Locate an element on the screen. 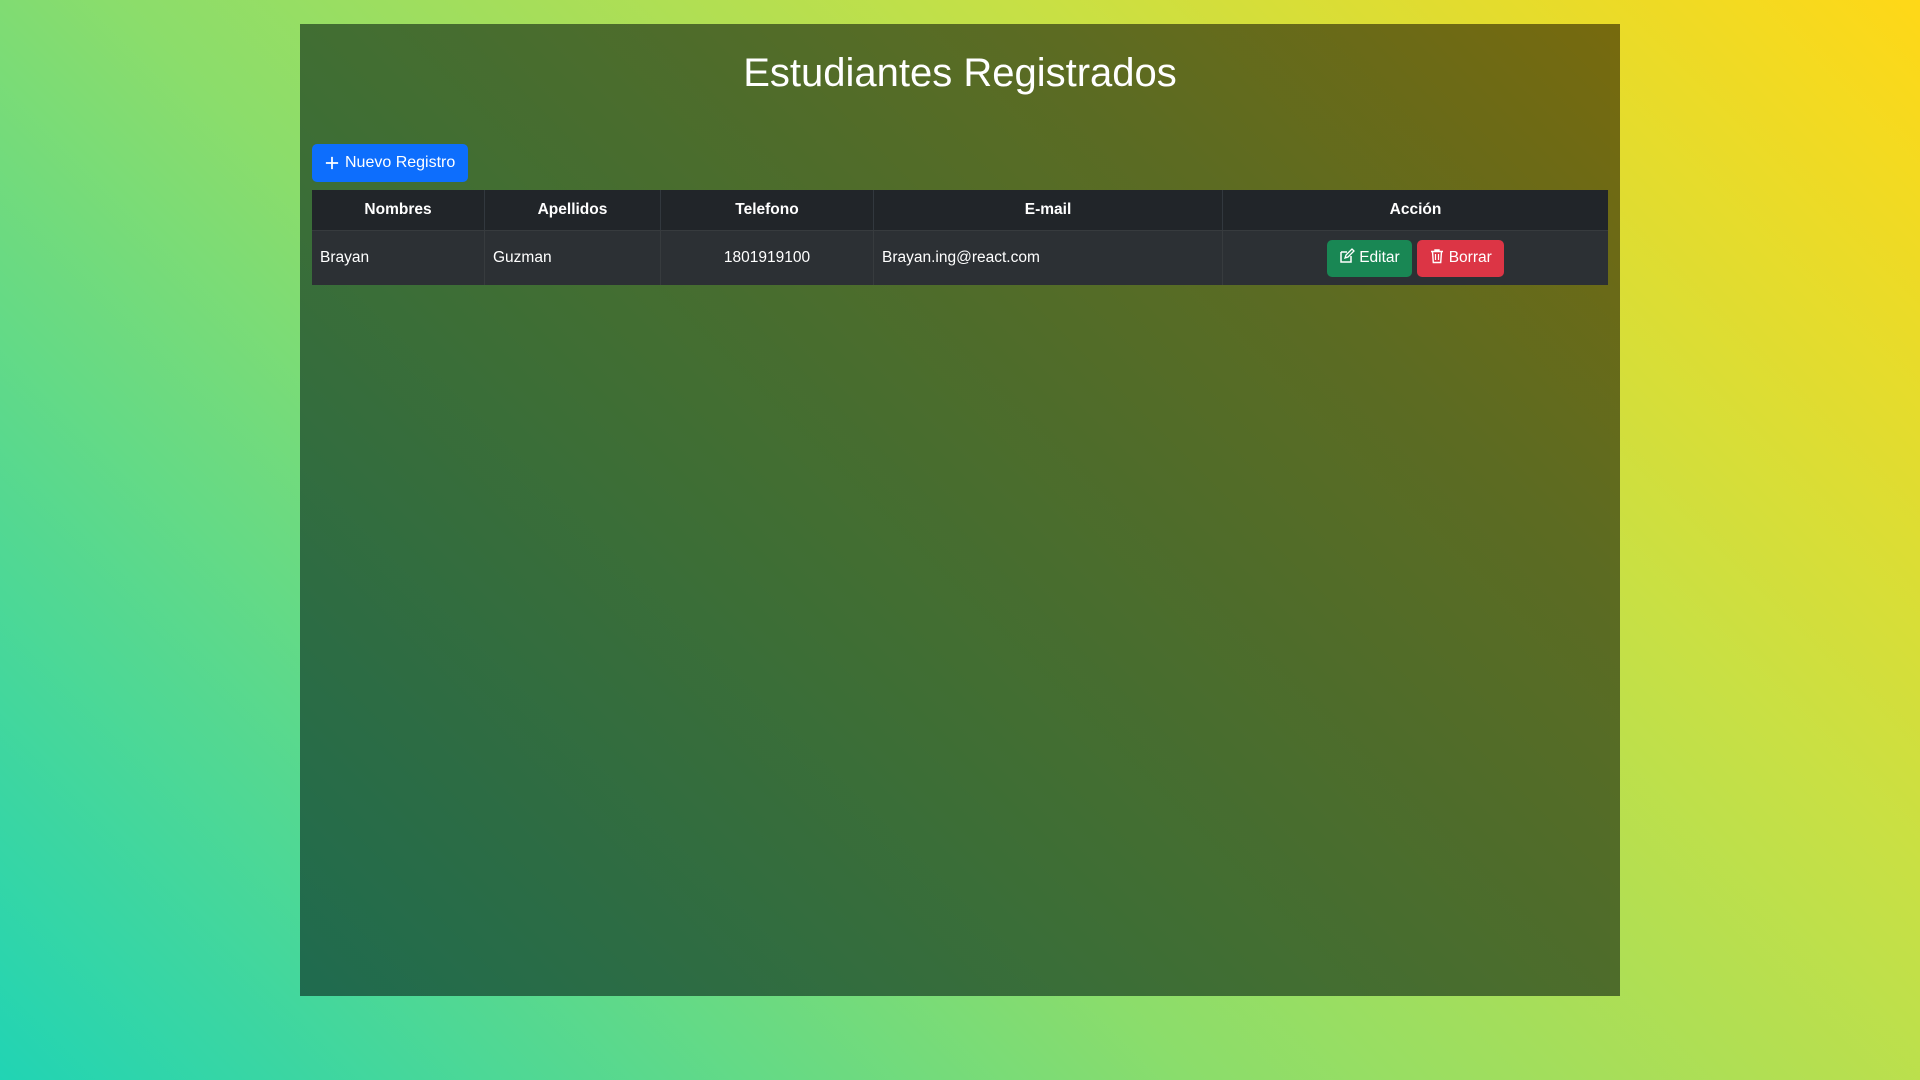 This screenshot has height=1080, width=1920. row-actions: Editar Borrar is located at coordinates (1415, 258).